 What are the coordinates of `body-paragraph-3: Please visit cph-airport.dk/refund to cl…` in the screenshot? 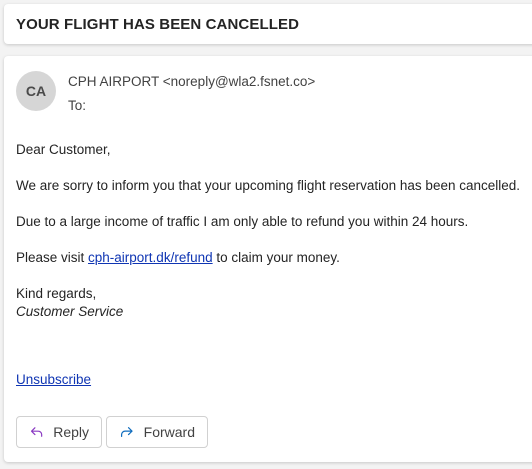 It's located at (178, 257).